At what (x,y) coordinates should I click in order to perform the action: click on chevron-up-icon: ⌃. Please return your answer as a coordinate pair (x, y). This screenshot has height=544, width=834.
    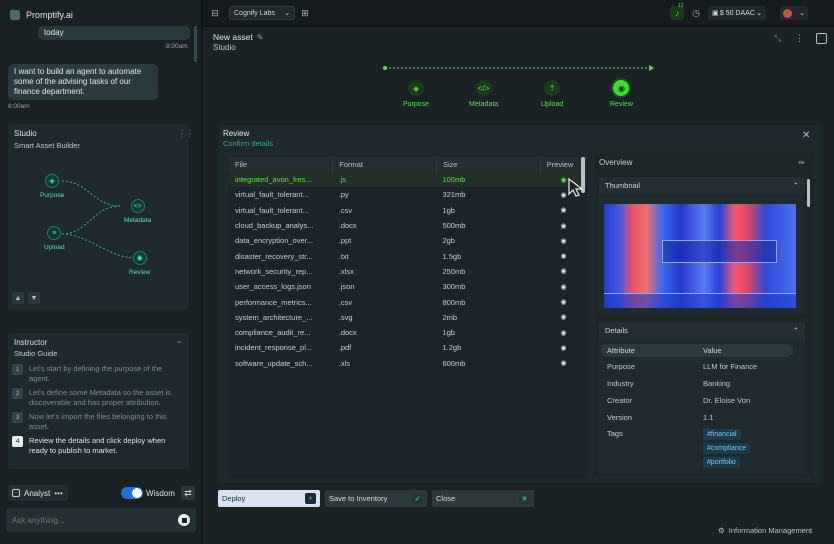
    Looking at the image, I should click on (795, 185).